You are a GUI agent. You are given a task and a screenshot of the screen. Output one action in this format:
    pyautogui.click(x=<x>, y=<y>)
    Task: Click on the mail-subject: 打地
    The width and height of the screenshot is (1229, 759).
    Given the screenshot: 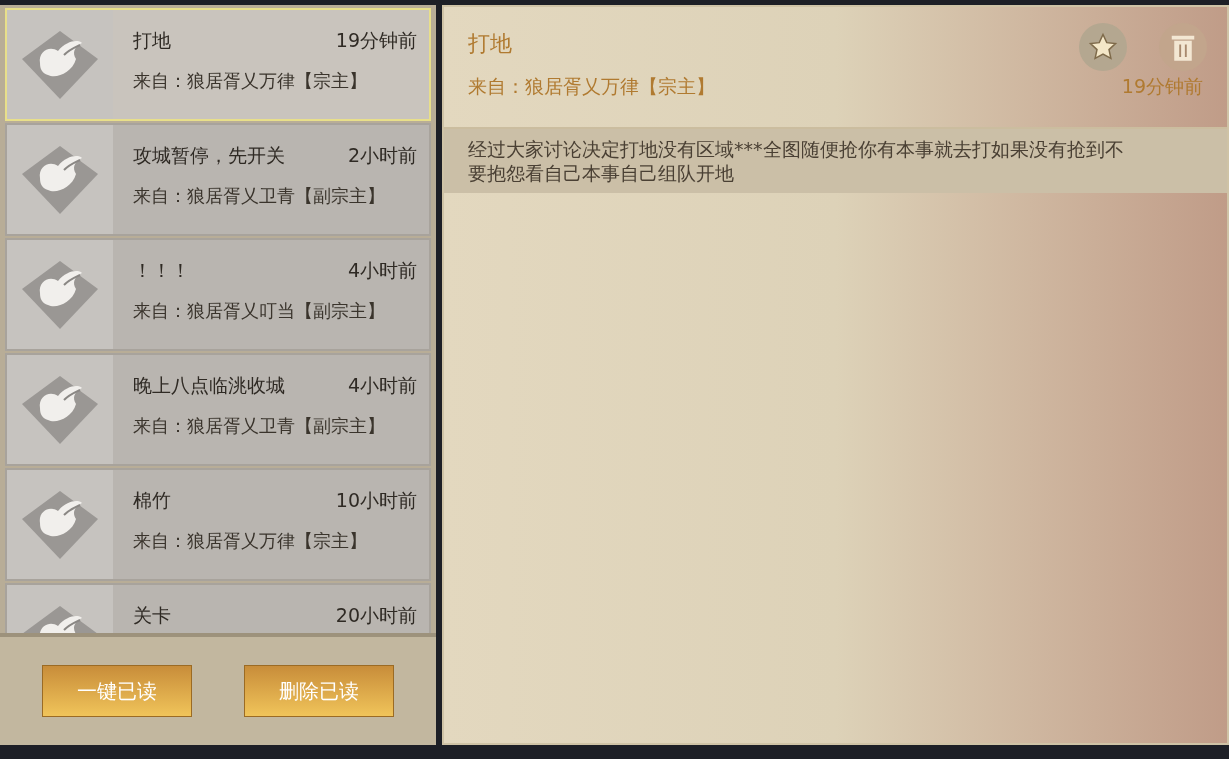 What is the action you would take?
    pyautogui.click(x=152, y=40)
    